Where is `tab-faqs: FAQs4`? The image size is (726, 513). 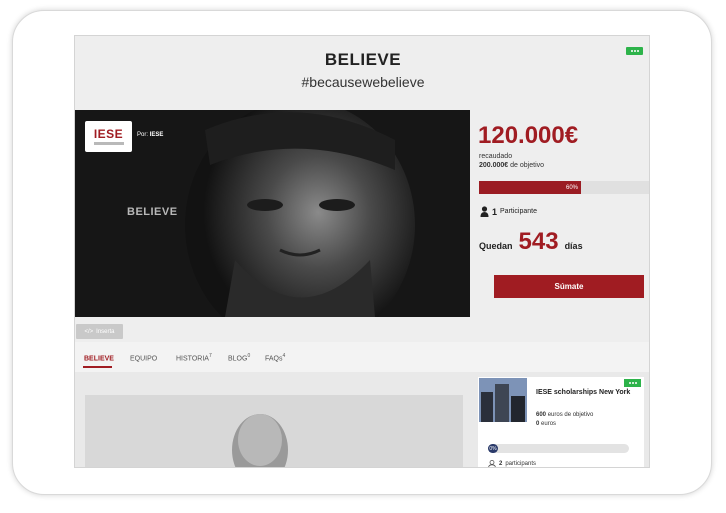 tab-faqs: FAQs4 is located at coordinates (275, 357).